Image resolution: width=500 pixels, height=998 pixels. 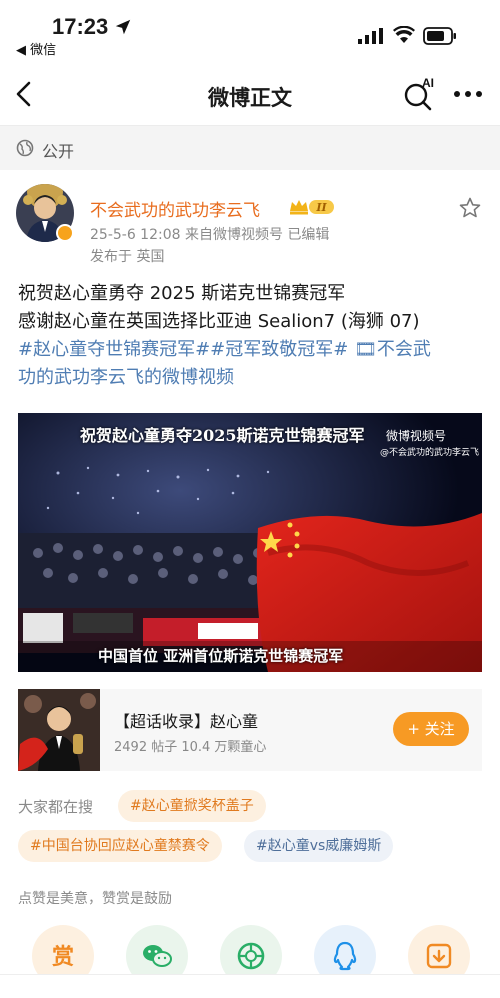 What do you see at coordinates (198, 235) in the screenshot?
I see `source-prefix: 来自` at bounding box center [198, 235].